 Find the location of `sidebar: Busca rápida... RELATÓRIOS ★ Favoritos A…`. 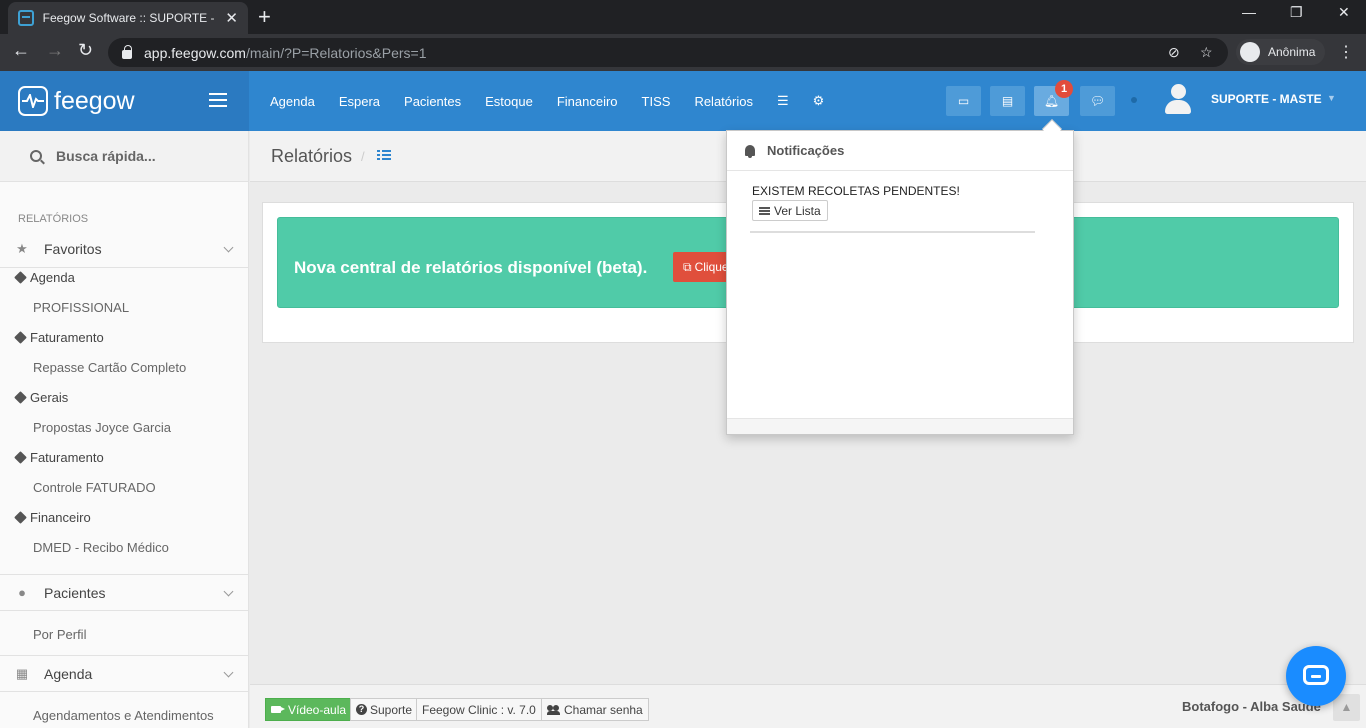

sidebar: Busca rápida... RELATÓRIOS ★ Favoritos A… is located at coordinates (124, 429).